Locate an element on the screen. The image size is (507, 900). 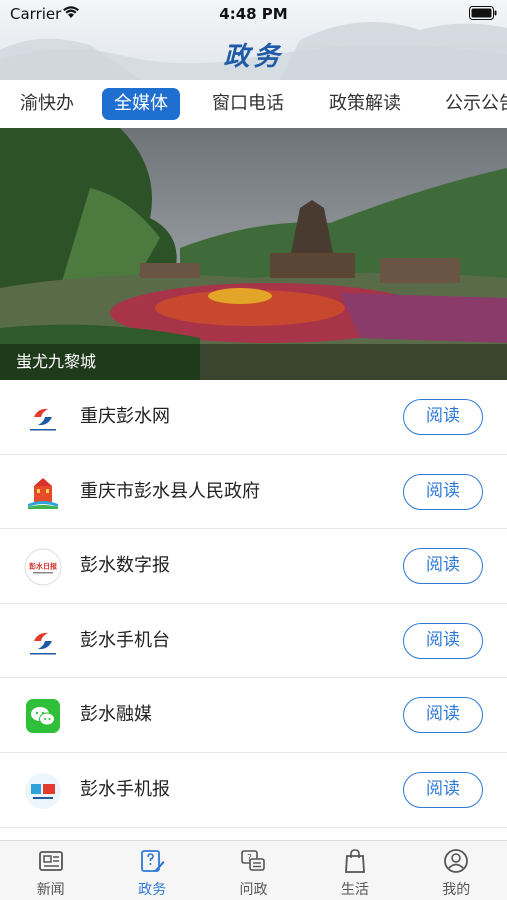
item-name: 重庆市彭水县人民政府 is located at coordinates (170, 491).